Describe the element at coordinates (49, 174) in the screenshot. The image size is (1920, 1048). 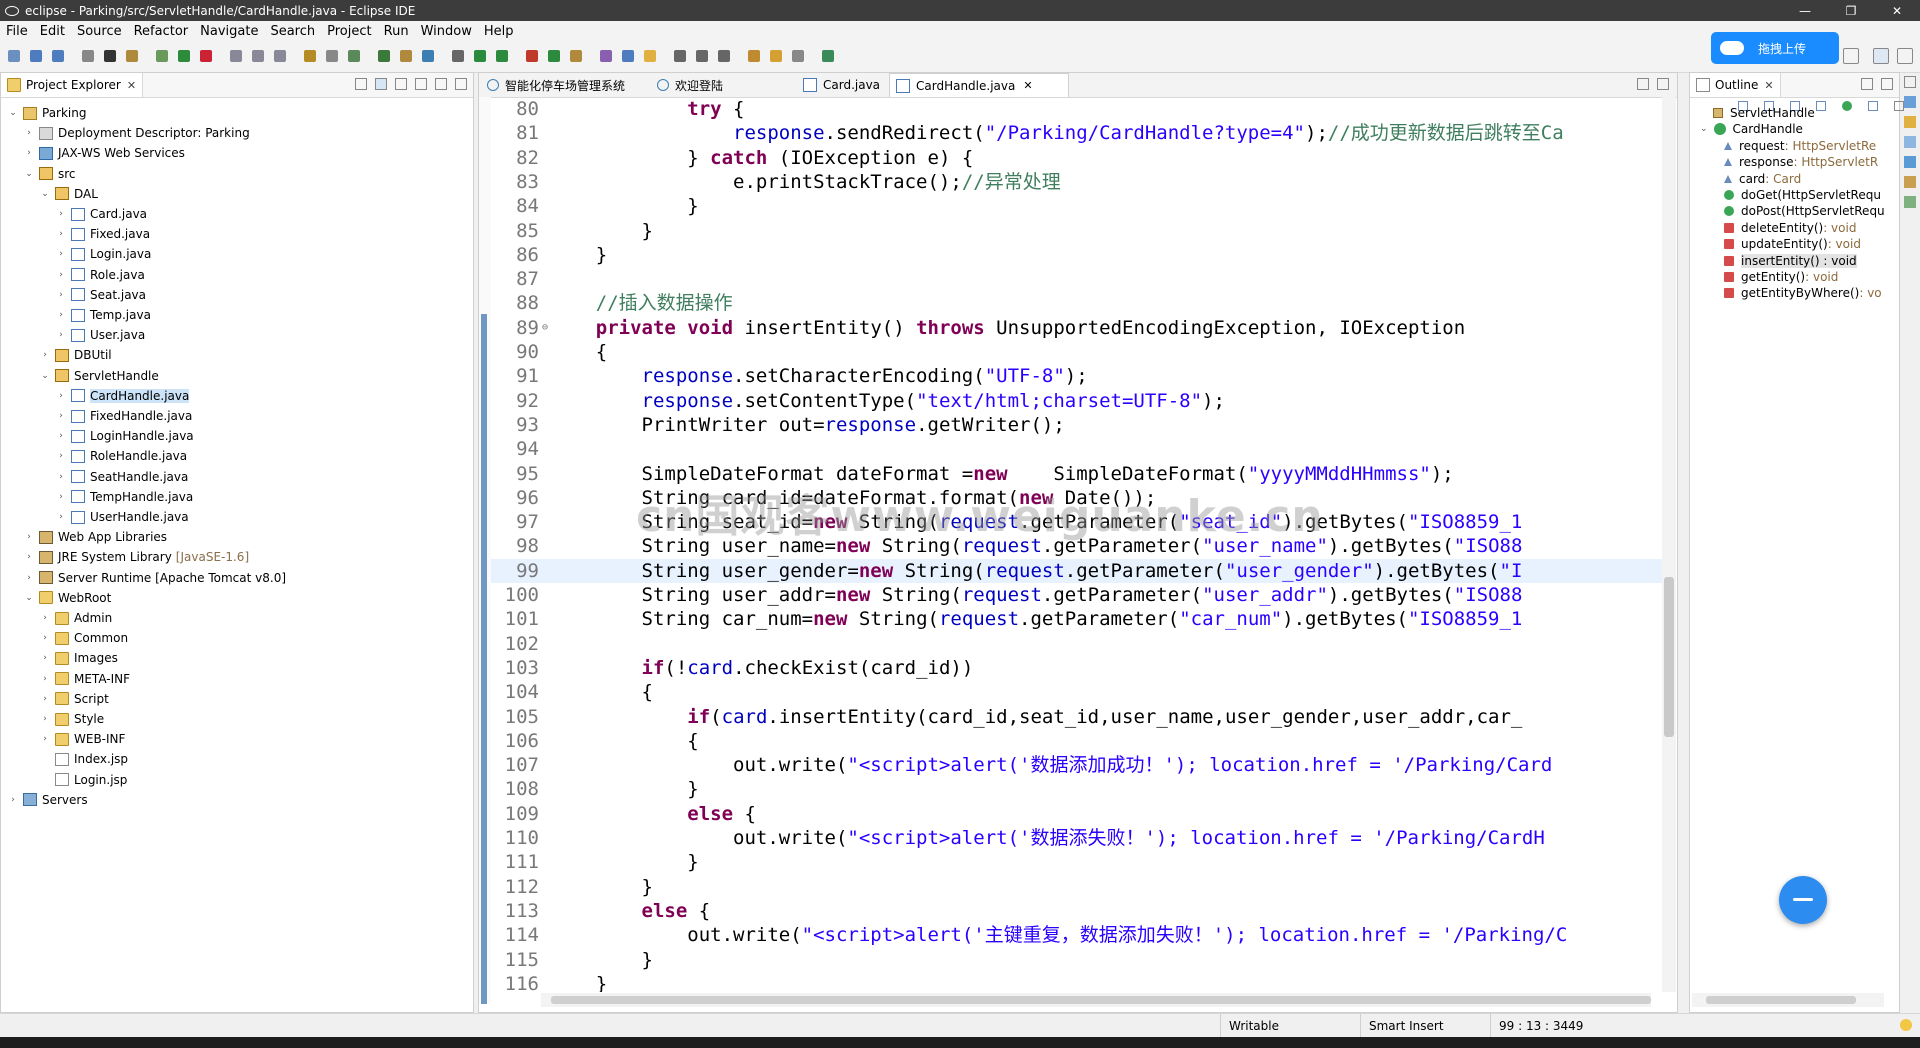
I see `tree-item: ⌄ src` at that location.